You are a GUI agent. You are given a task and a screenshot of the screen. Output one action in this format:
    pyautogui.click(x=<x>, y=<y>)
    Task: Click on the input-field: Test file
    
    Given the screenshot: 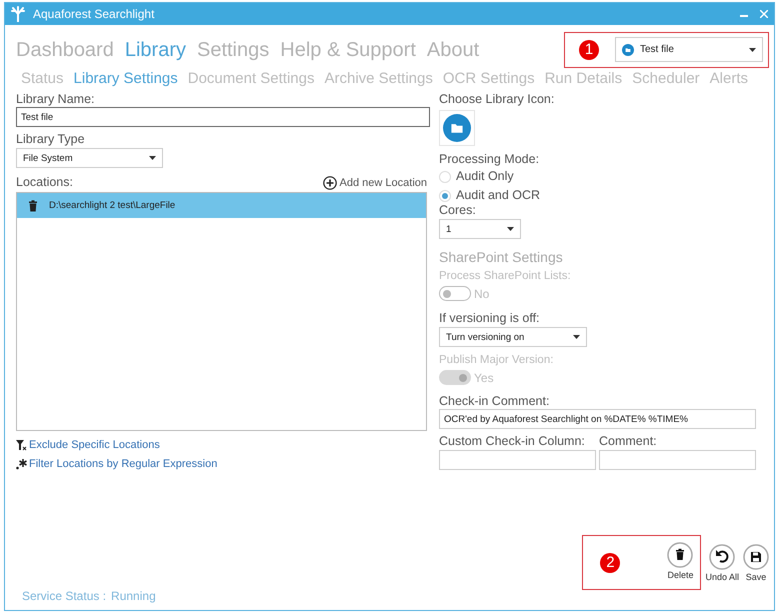 What is the action you would take?
    pyautogui.click(x=223, y=117)
    